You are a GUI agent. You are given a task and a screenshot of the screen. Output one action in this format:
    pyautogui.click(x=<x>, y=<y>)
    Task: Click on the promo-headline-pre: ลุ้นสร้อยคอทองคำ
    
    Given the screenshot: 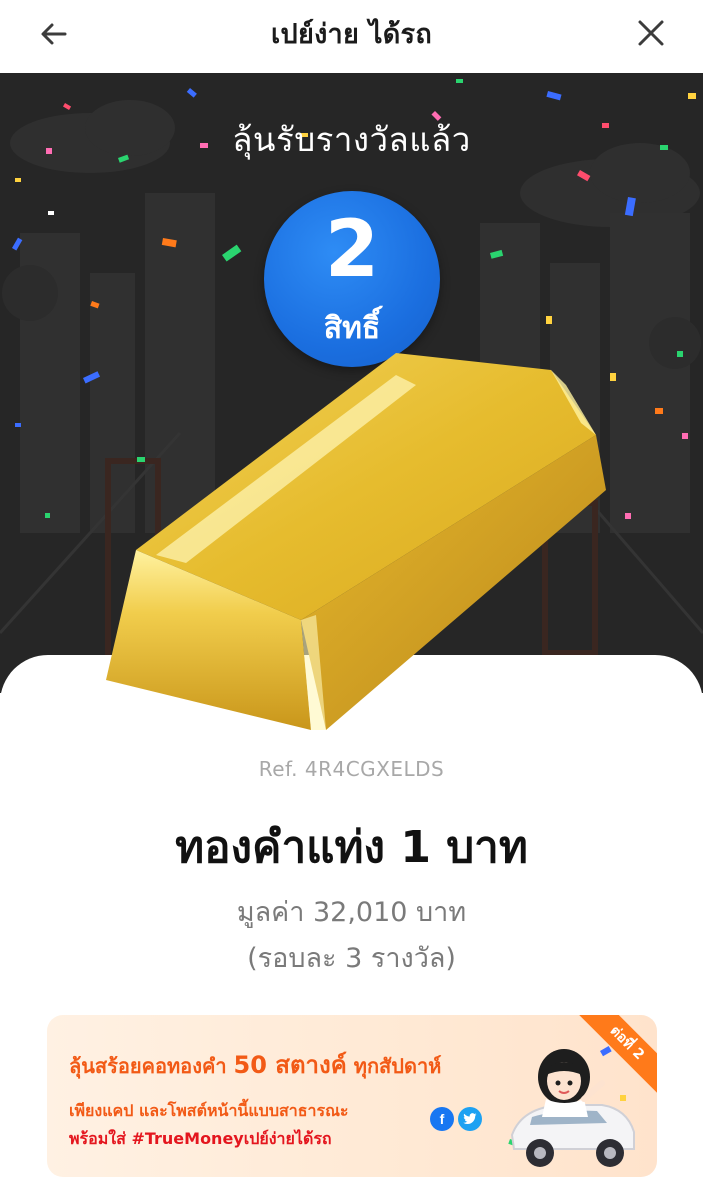 What is the action you would take?
    pyautogui.click(x=148, y=1066)
    